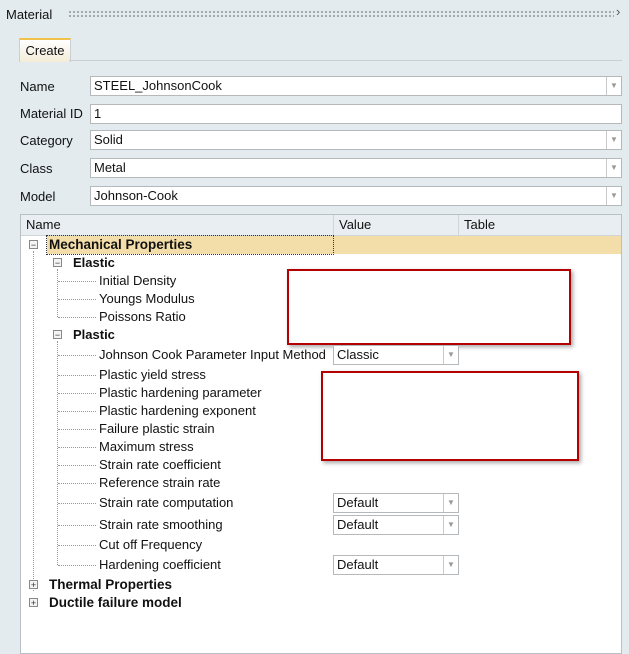 This screenshot has height=654, width=629. I want to click on column-header-table: Table, so click(540, 225).